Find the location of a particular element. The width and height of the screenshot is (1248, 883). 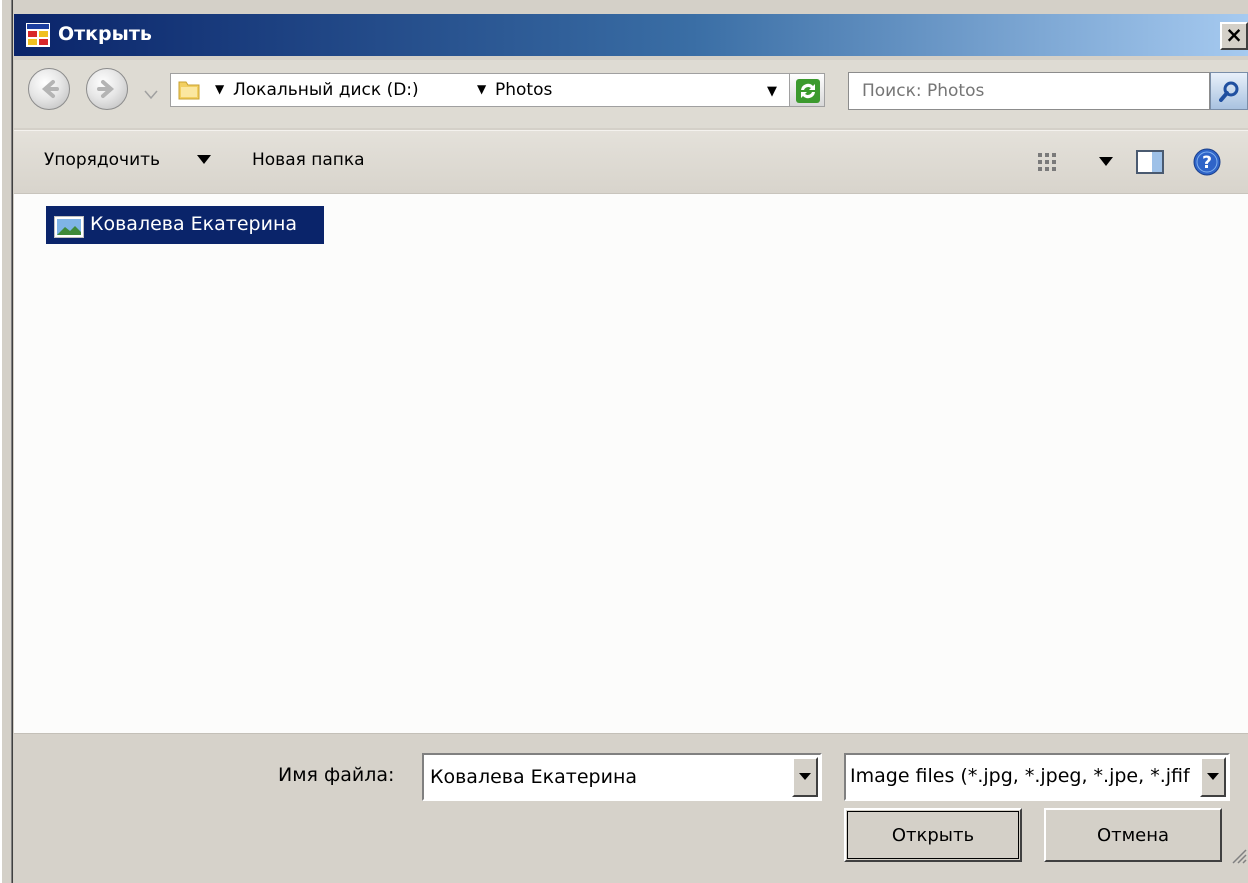

window-frame is located at coordinates (7, 441).